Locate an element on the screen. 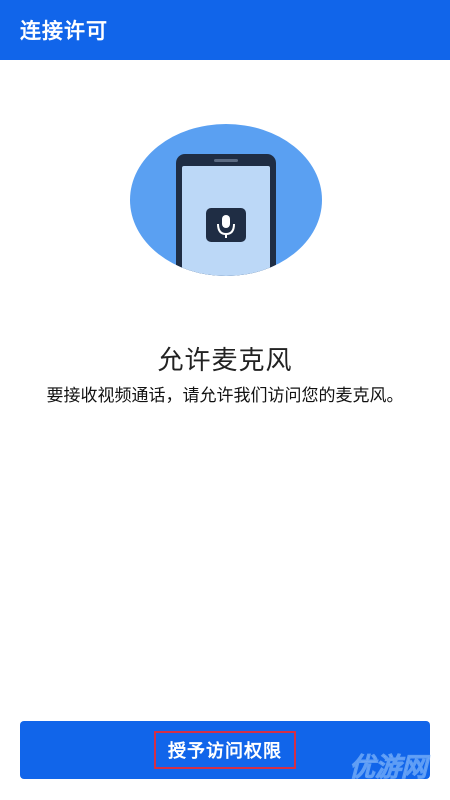 The height and width of the screenshot is (800, 450). permission-heading: 允许麦克风 is located at coordinates (225, 361).